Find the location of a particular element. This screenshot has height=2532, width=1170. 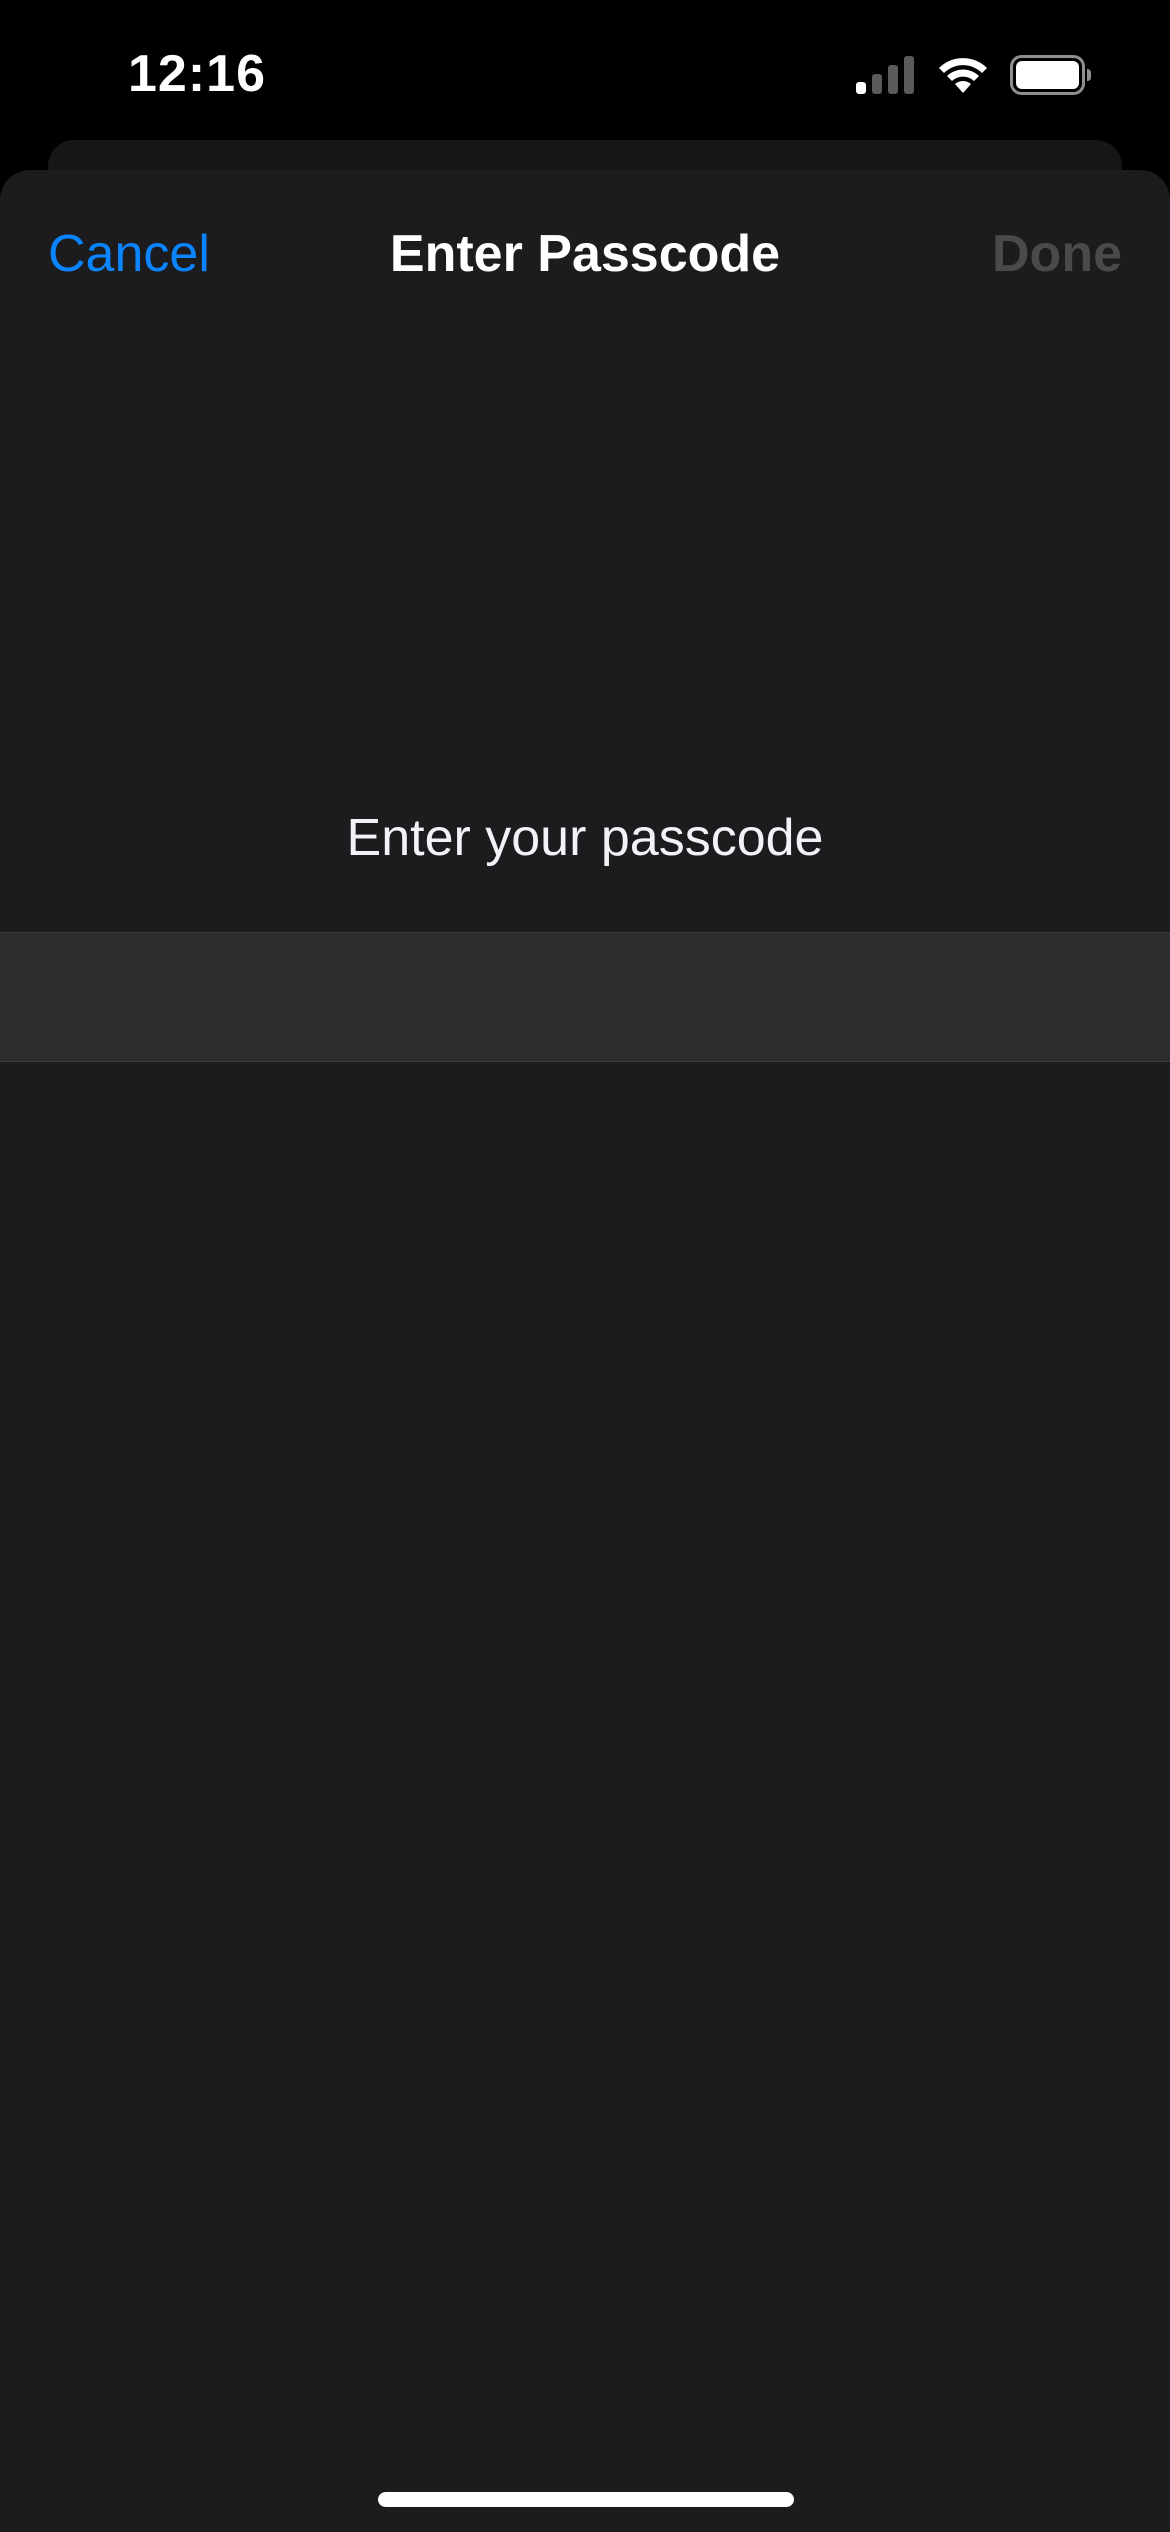

status-icons is located at coordinates (974, 77).